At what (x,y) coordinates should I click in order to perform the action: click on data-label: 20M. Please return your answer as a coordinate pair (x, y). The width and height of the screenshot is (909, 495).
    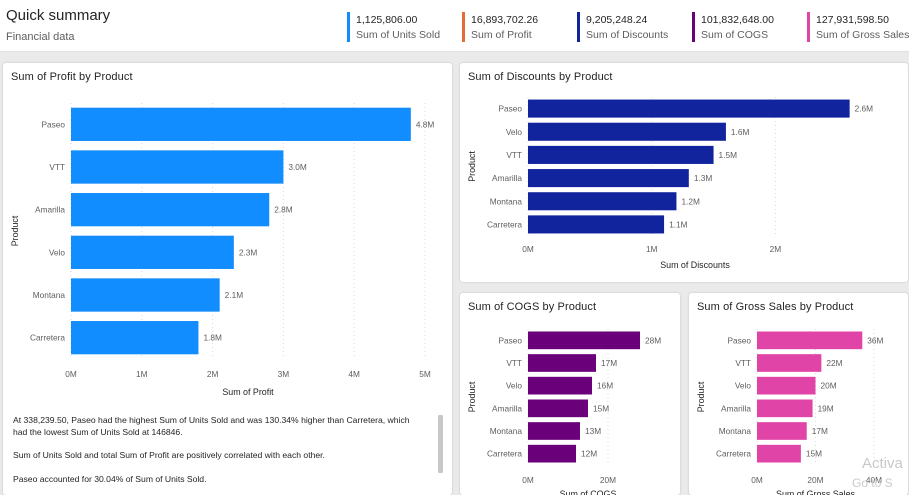
    Looking at the image, I should click on (829, 386).